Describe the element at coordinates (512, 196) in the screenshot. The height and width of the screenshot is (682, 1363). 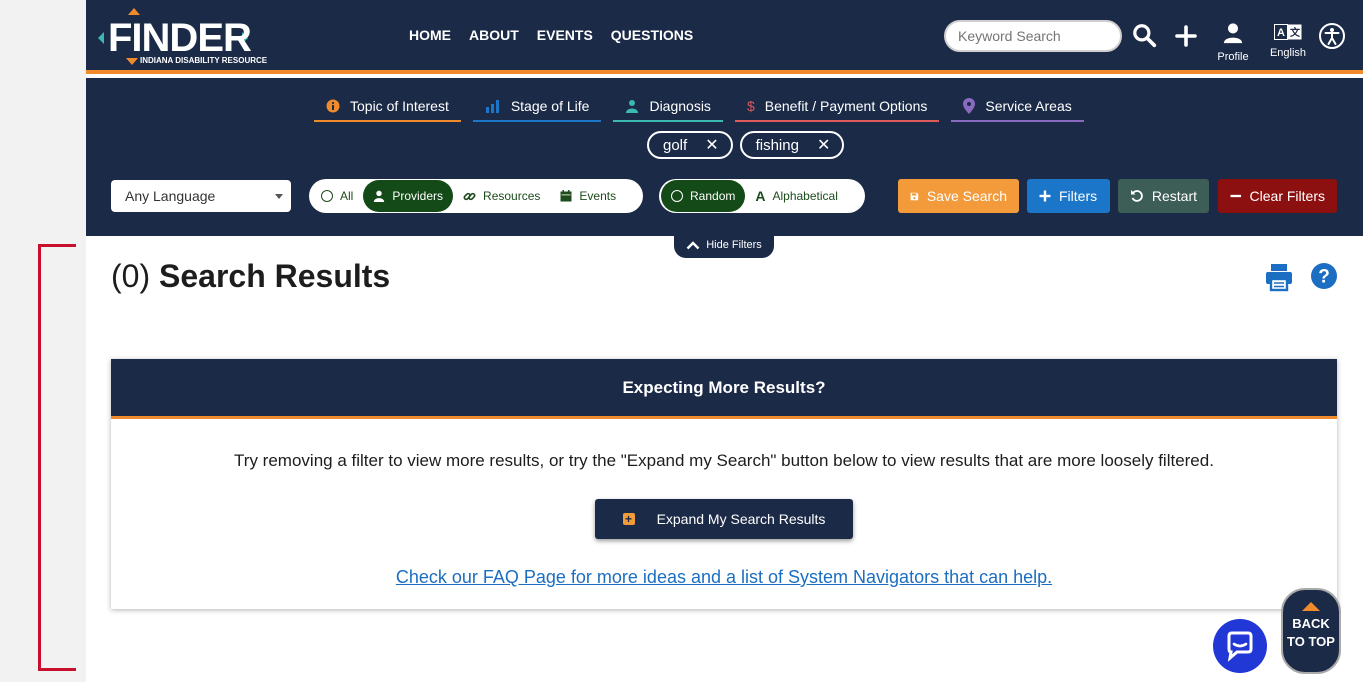
I see `option-label: Resources` at that location.